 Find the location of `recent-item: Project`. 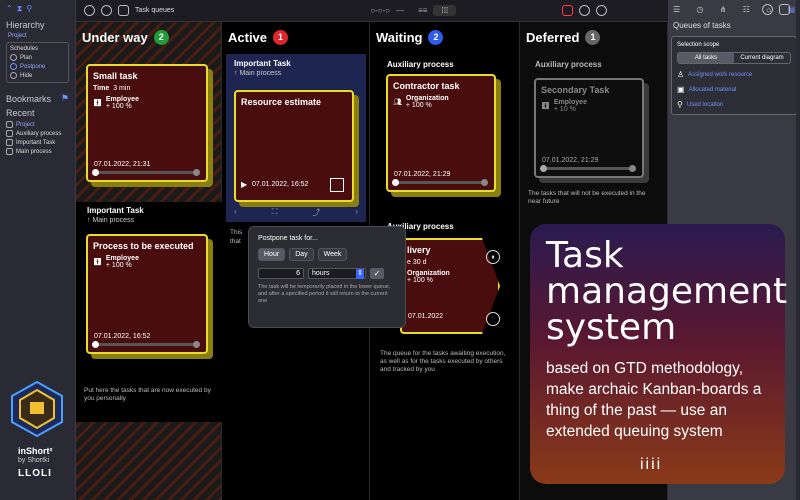

recent-item: Project is located at coordinates (37, 124).